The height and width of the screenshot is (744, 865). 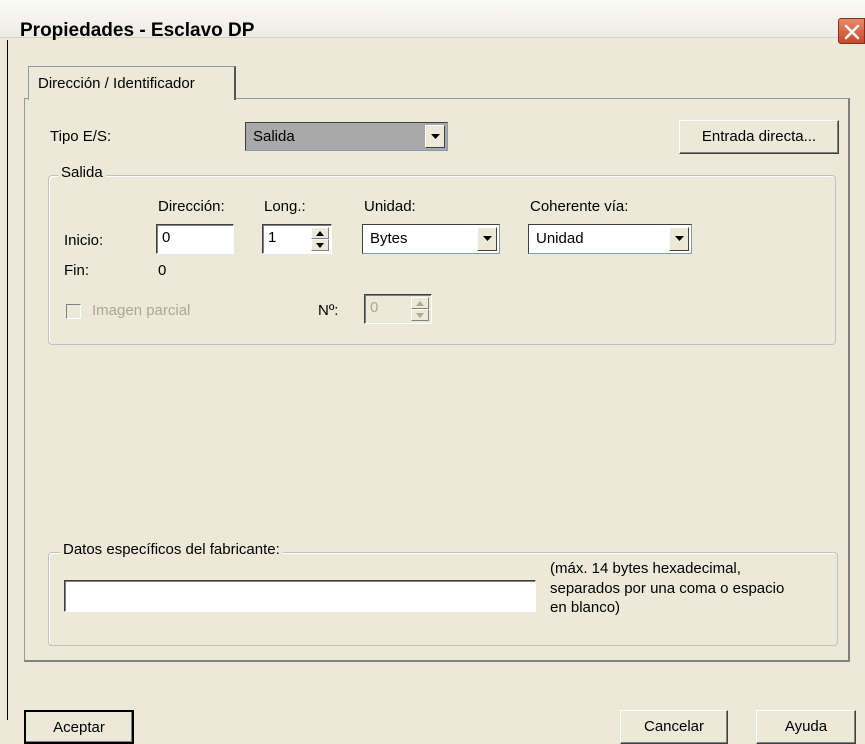 I want to click on manufacturer-data-field, so click(x=300, y=596).